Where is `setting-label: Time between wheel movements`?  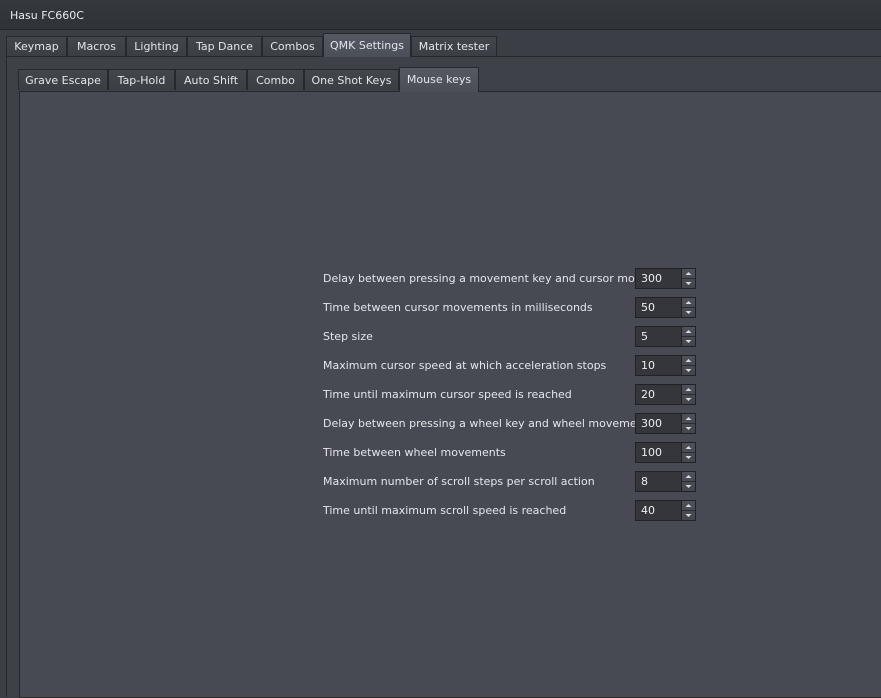 setting-label: Time between wheel movements is located at coordinates (414, 452).